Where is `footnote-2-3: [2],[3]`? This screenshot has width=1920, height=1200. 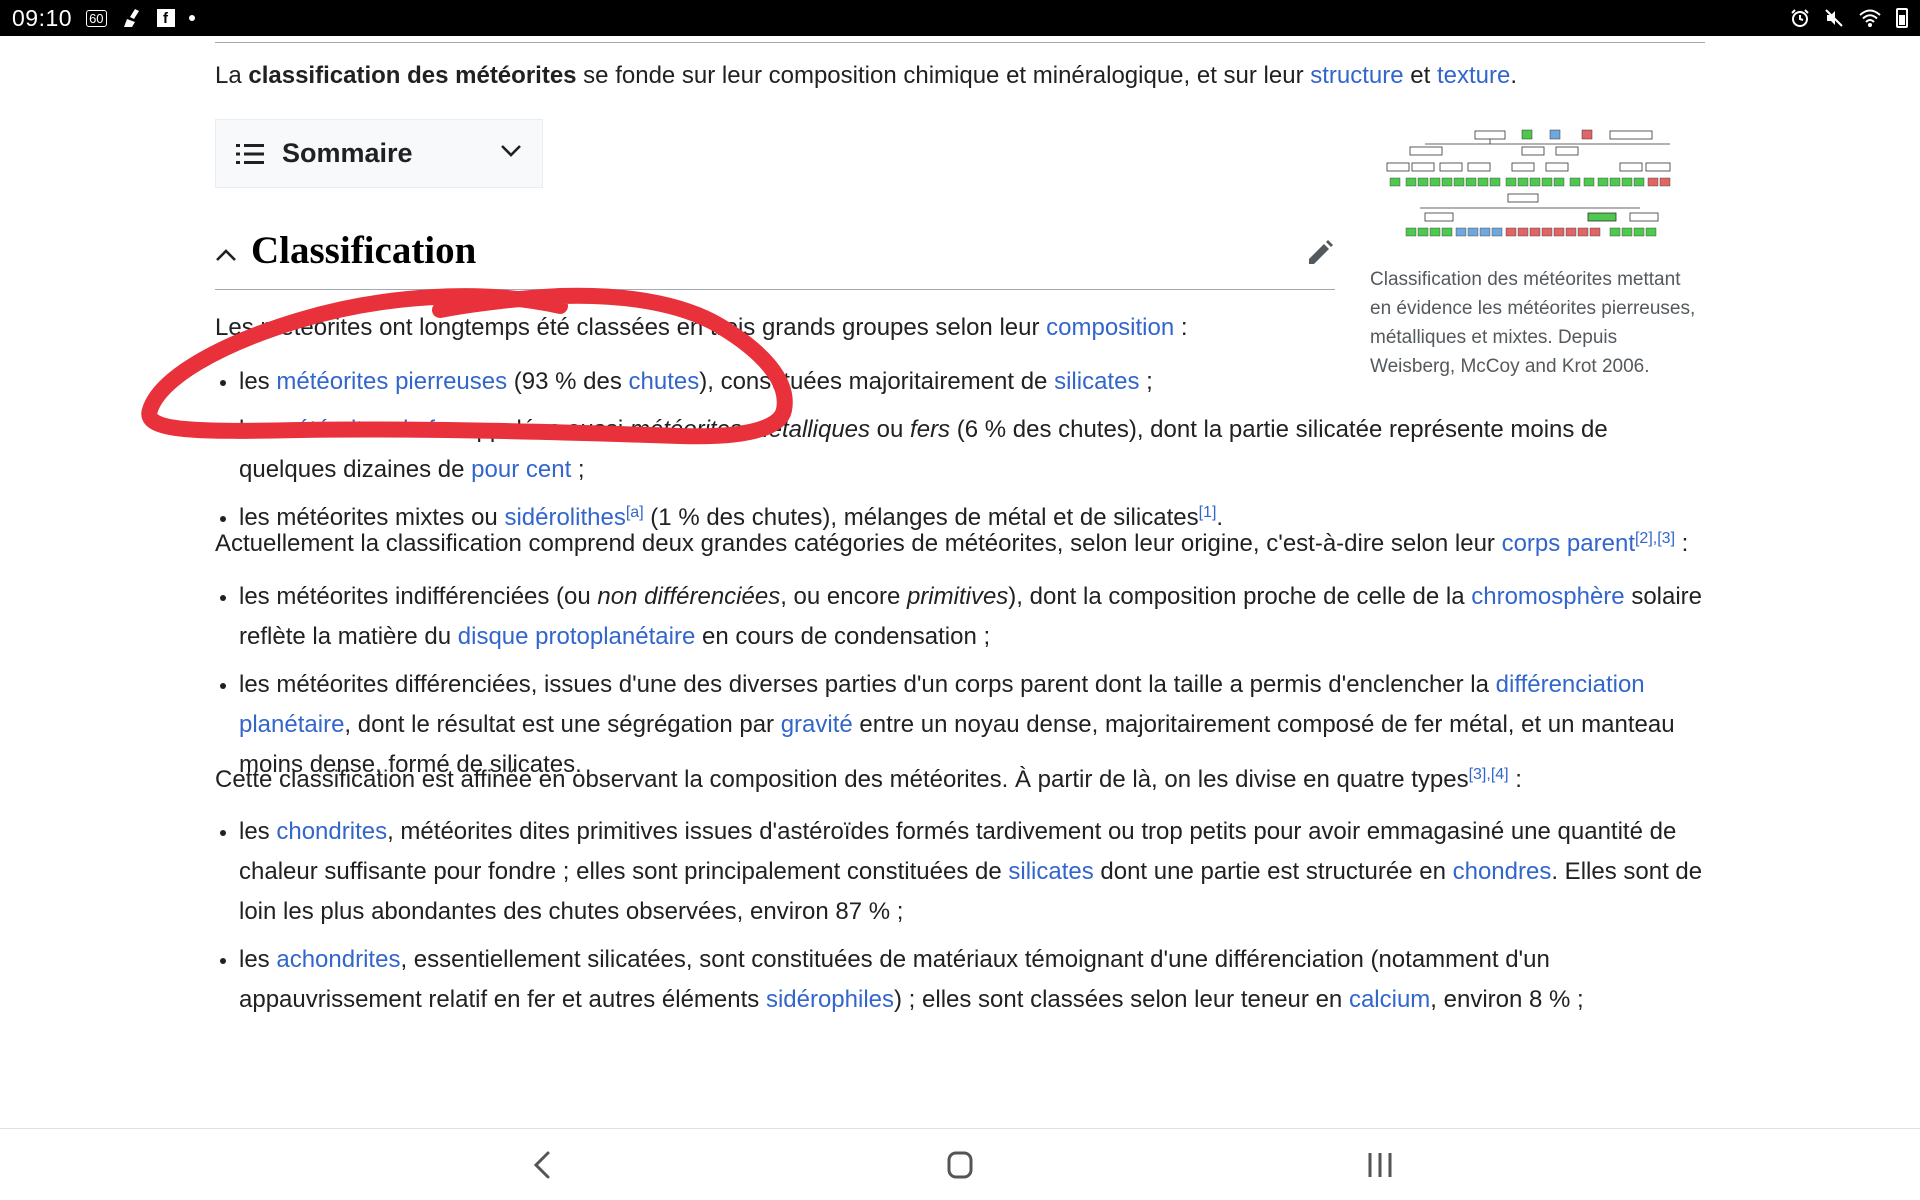 footnote-2-3: [2],[3] is located at coordinates (1655, 538).